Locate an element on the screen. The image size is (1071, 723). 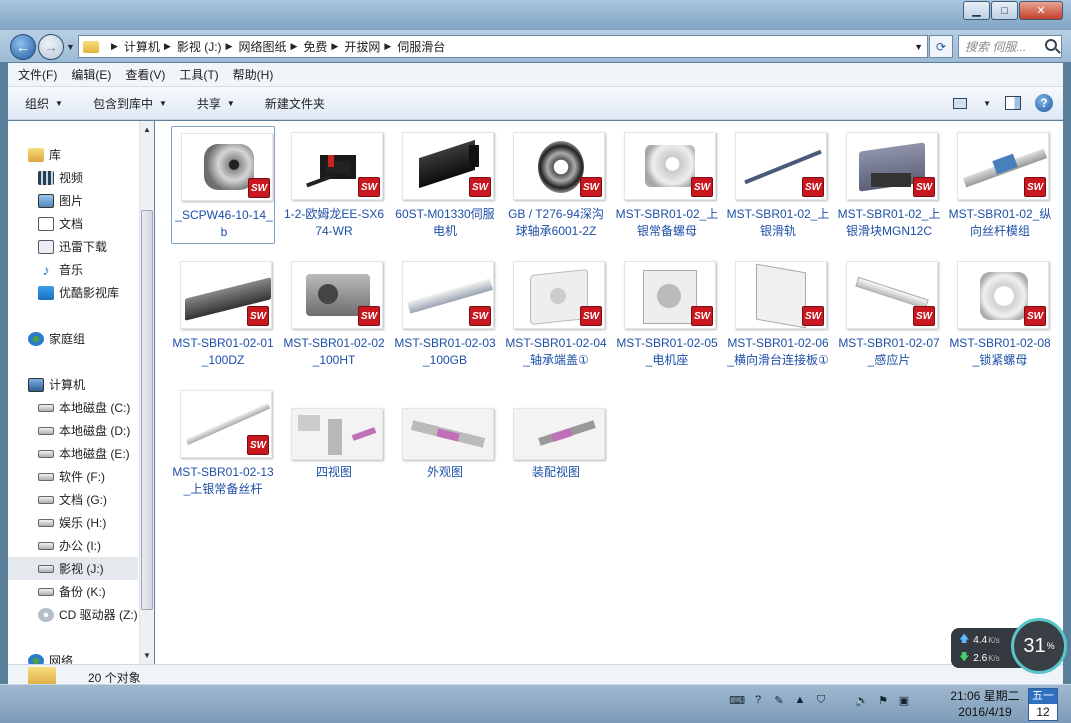
input-method-icon: ✎ is located at coordinates (779, 700).